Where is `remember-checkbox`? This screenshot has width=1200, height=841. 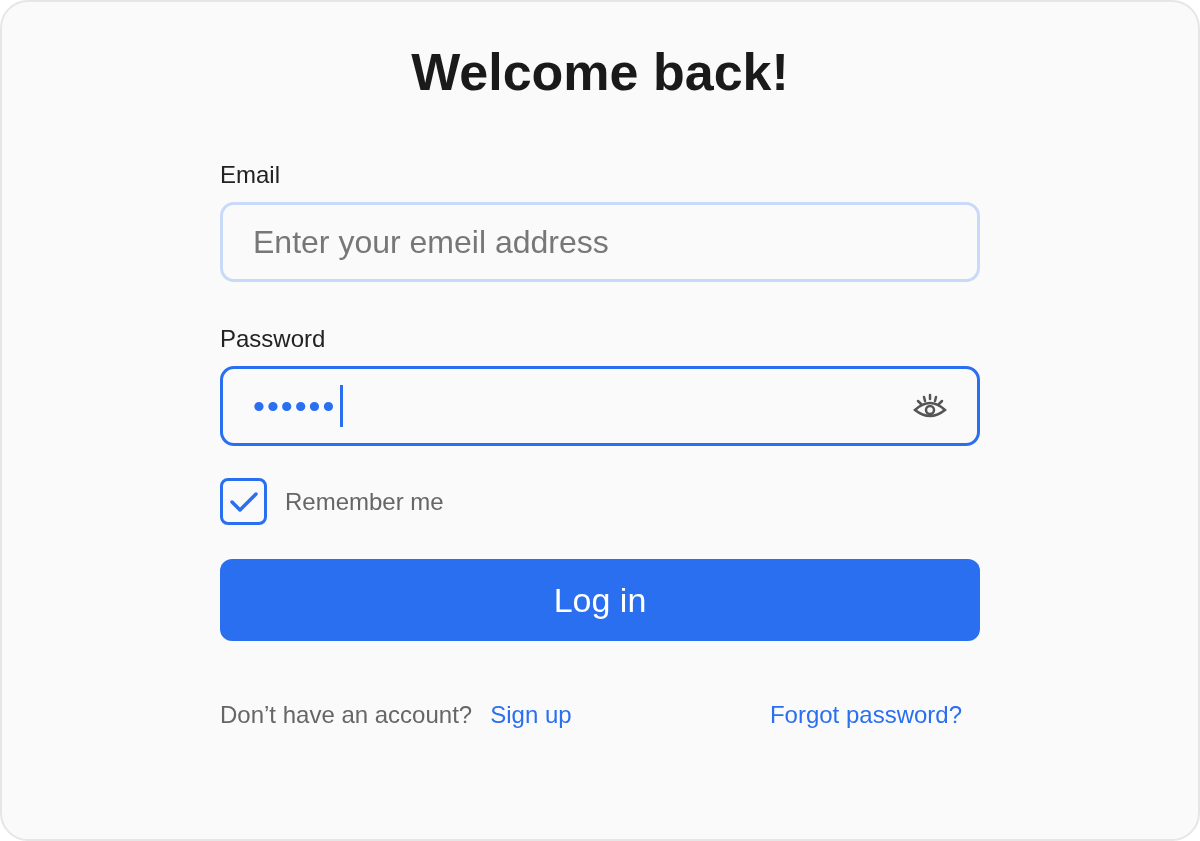 remember-checkbox is located at coordinates (243, 501).